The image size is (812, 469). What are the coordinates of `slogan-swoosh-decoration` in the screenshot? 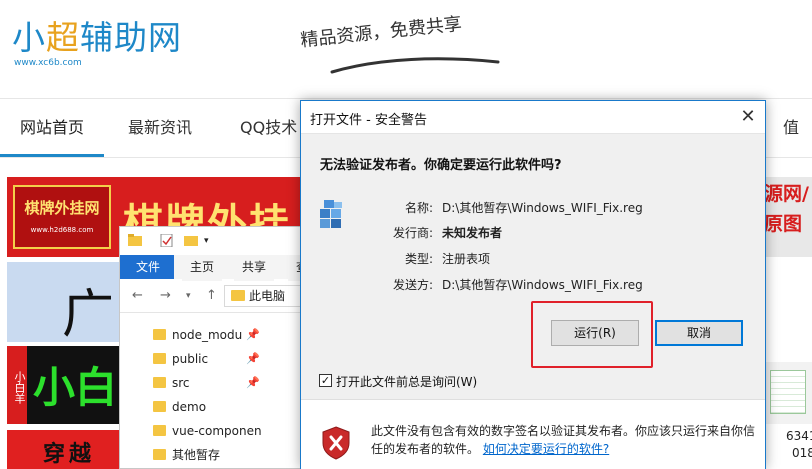 It's located at (415, 65).